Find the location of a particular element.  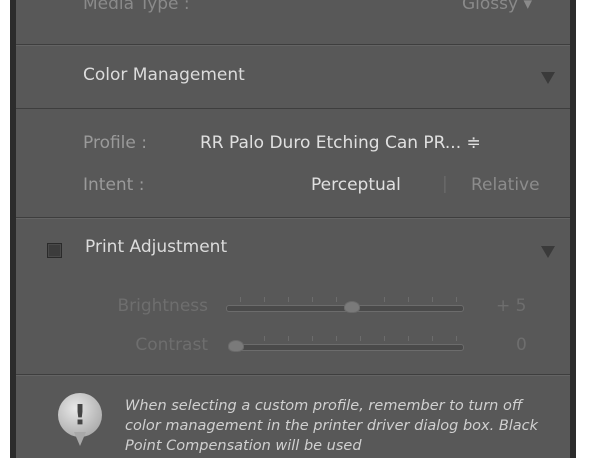

media-type-dropdown: Glossy ▾ is located at coordinates (497, 7).